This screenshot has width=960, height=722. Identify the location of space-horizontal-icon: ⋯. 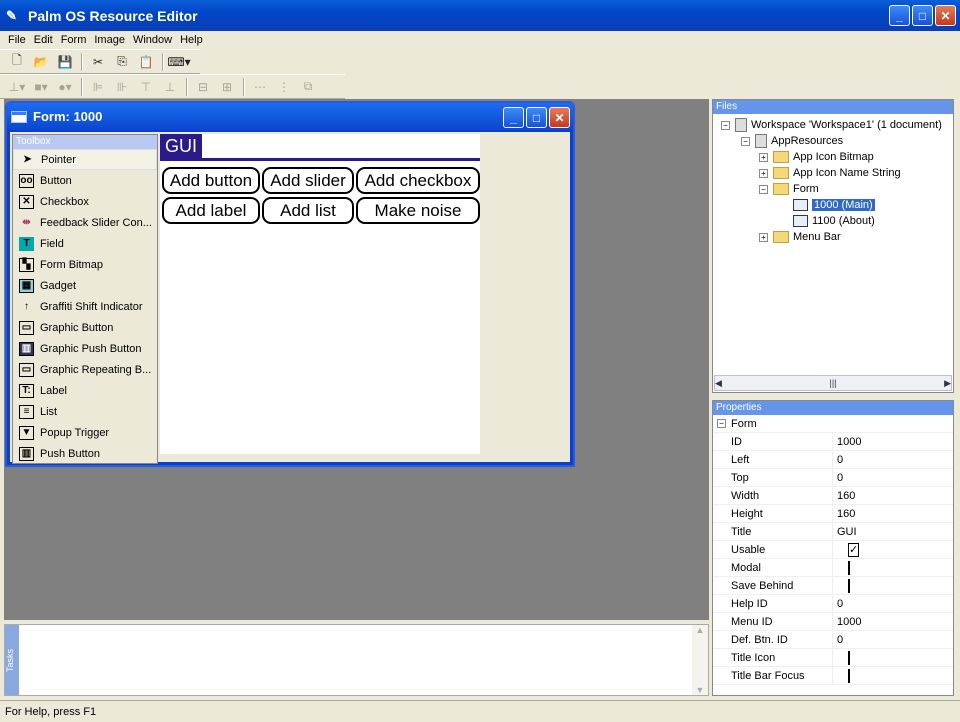
(260, 87).